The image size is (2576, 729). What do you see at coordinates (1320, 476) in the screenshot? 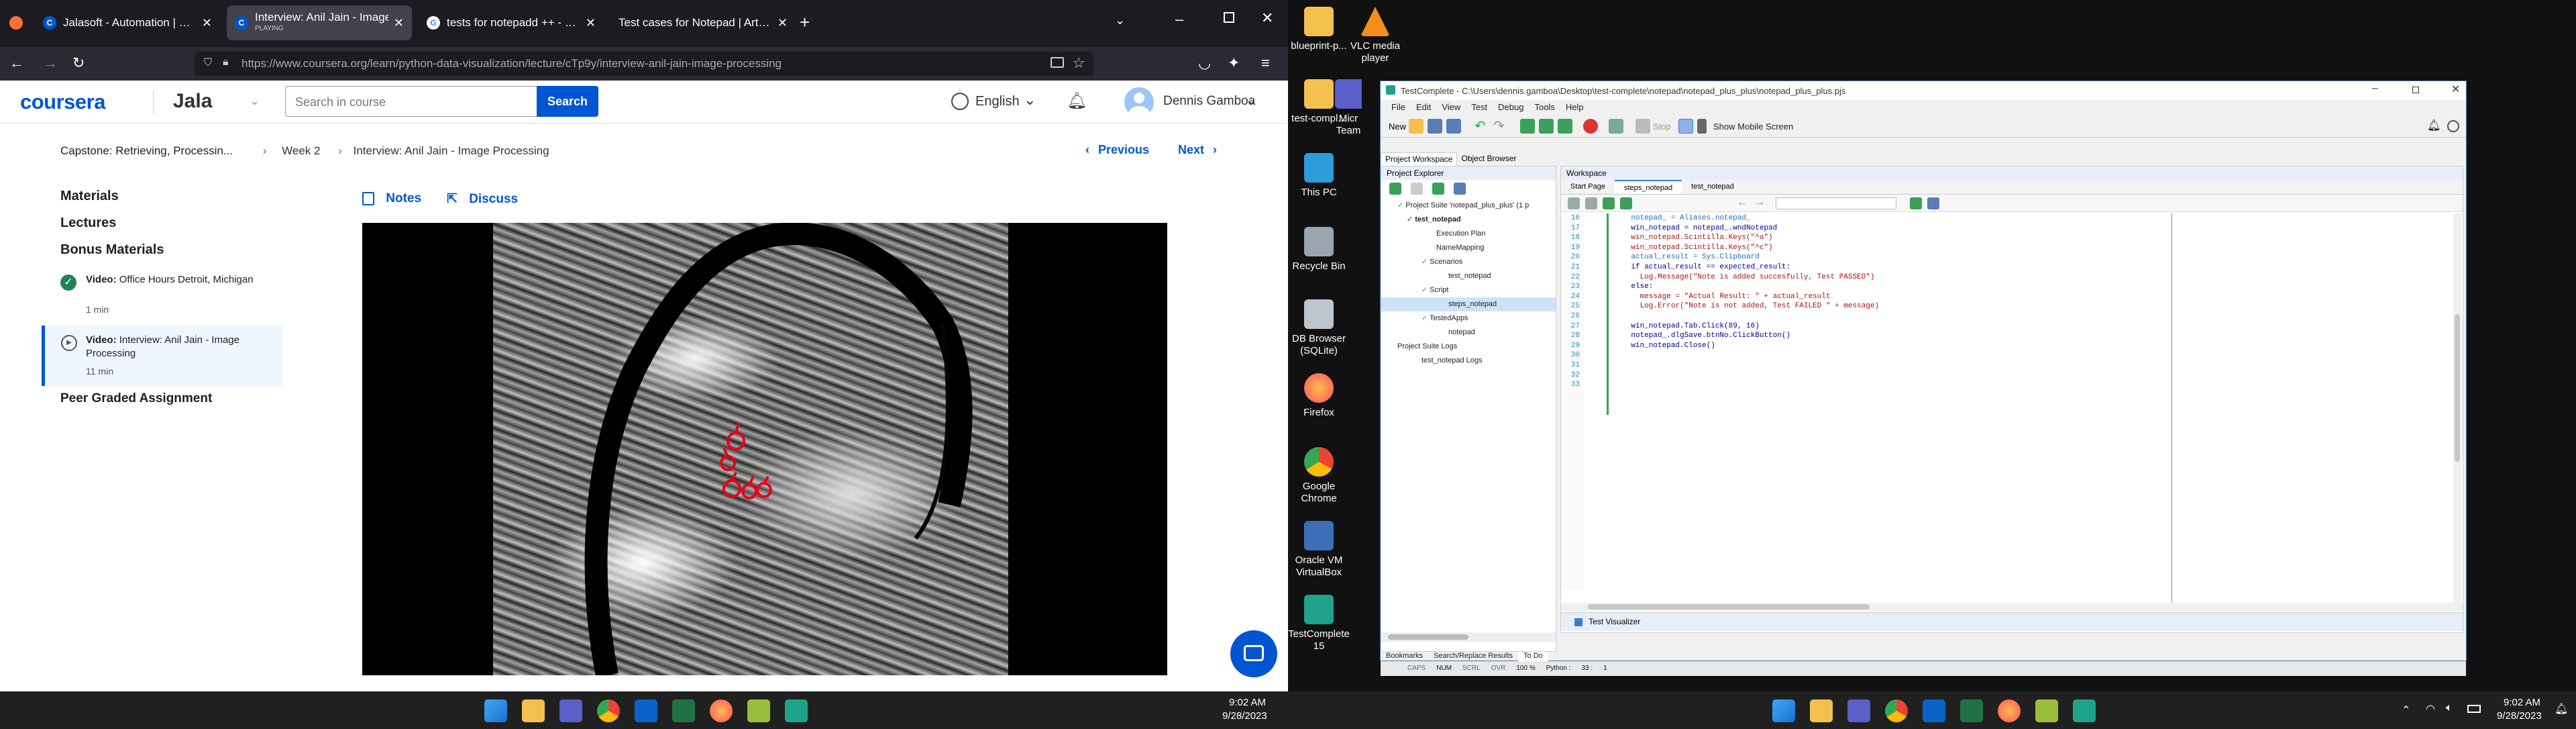
I see `desktop-icon-chrome: Google Chrome` at bounding box center [1320, 476].